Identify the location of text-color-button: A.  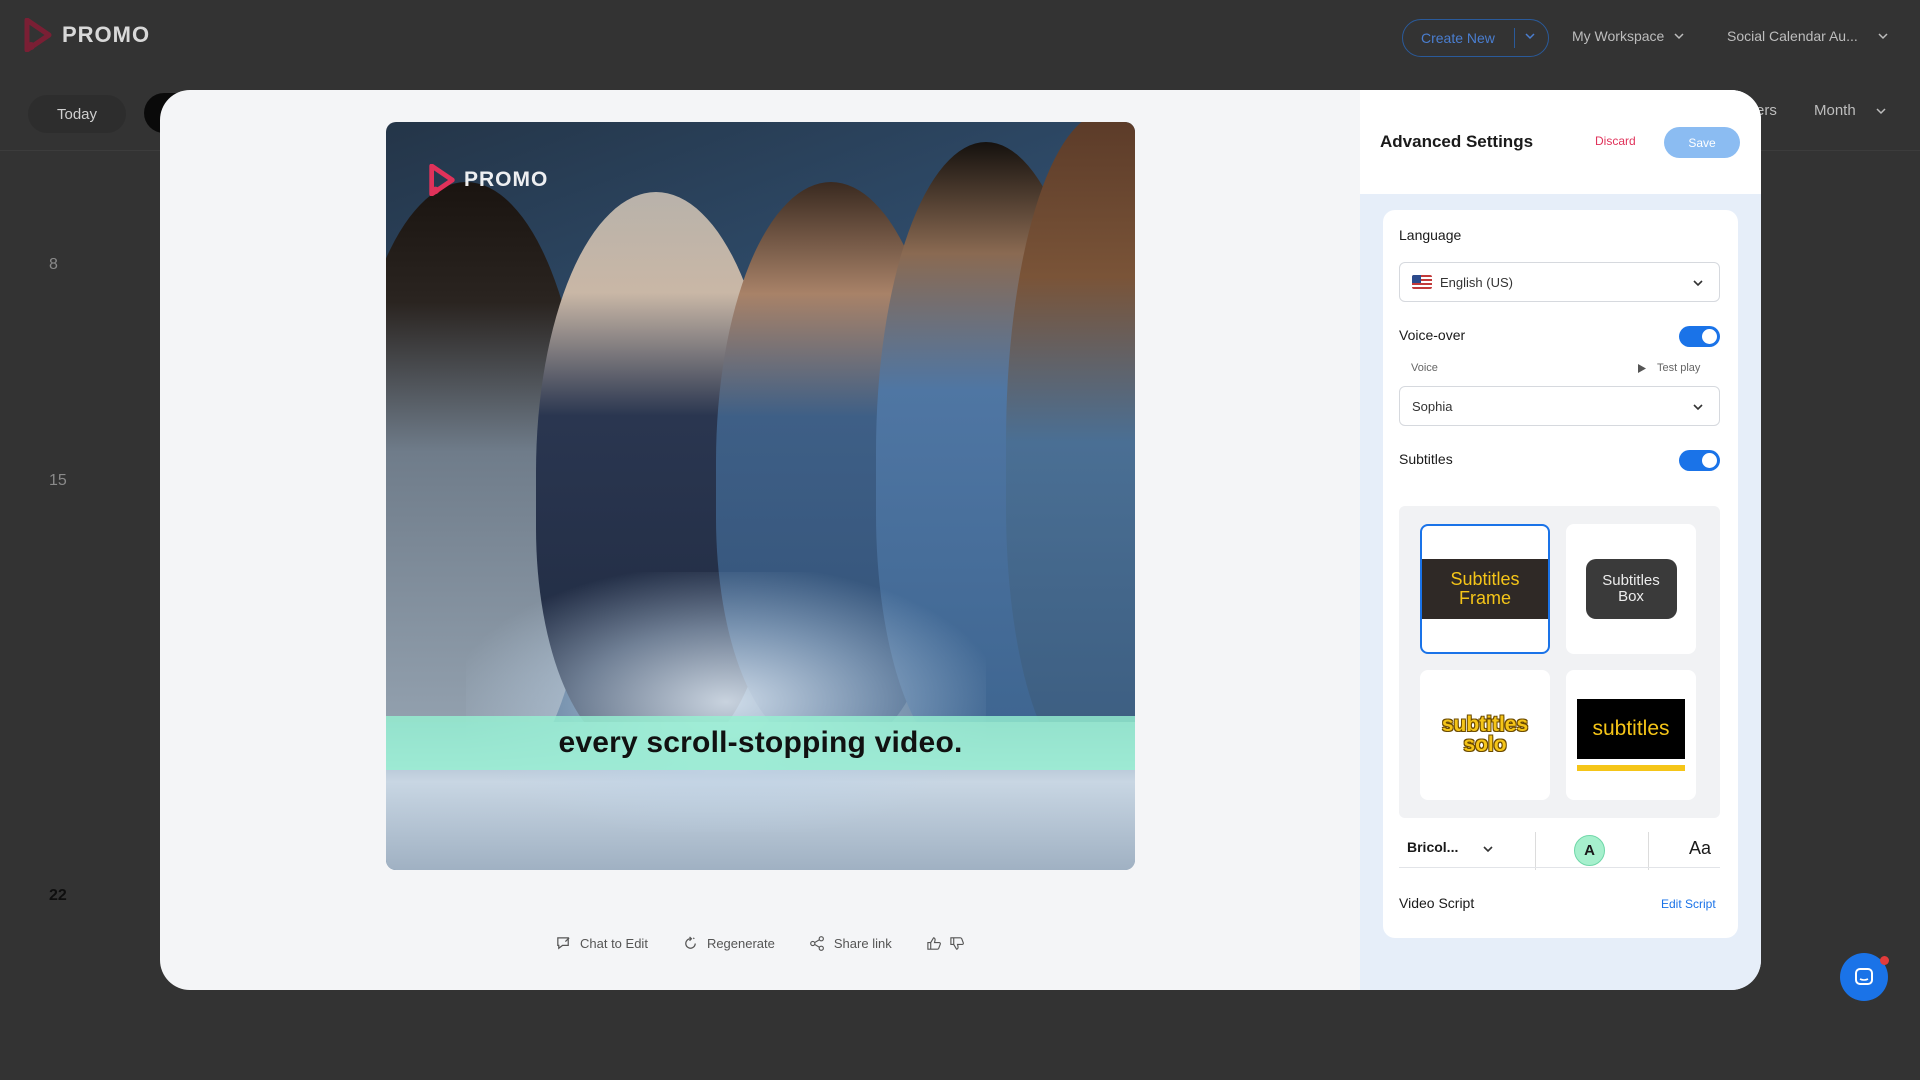
(1589, 850).